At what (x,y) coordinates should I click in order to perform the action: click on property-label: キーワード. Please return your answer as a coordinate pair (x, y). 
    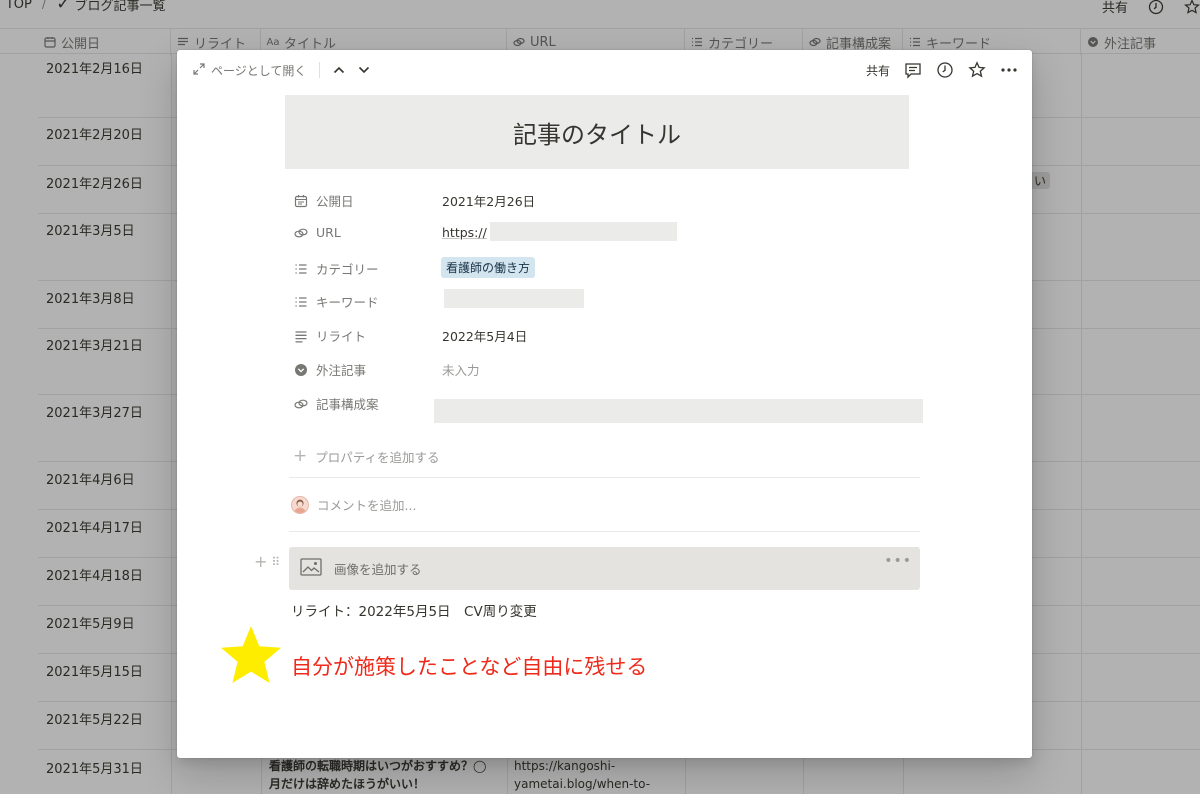
    Looking at the image, I should click on (347, 302).